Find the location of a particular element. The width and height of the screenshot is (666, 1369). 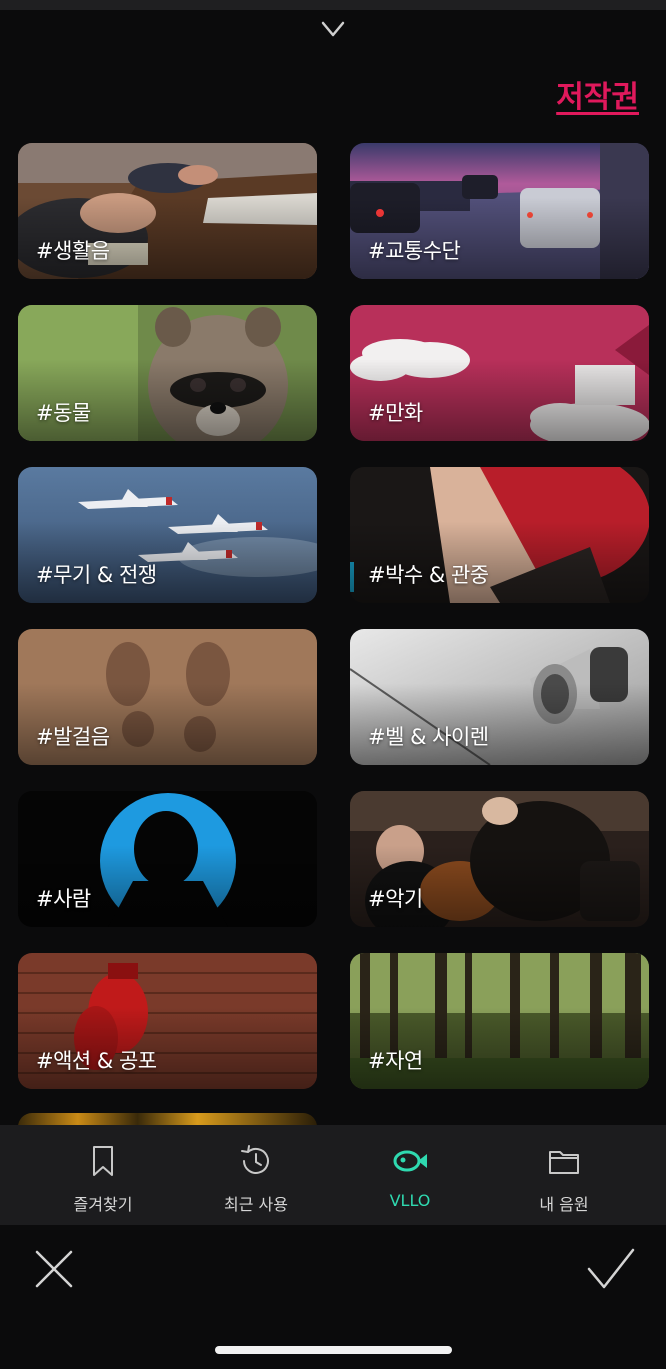

tab-favorites: 즐겨찾기 is located at coordinates (103, 1175).